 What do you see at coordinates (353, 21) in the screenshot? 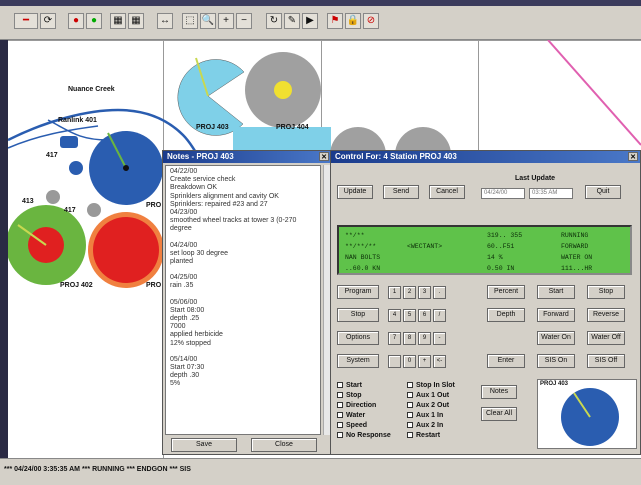
I see `lock-icon: 🔒` at bounding box center [353, 21].